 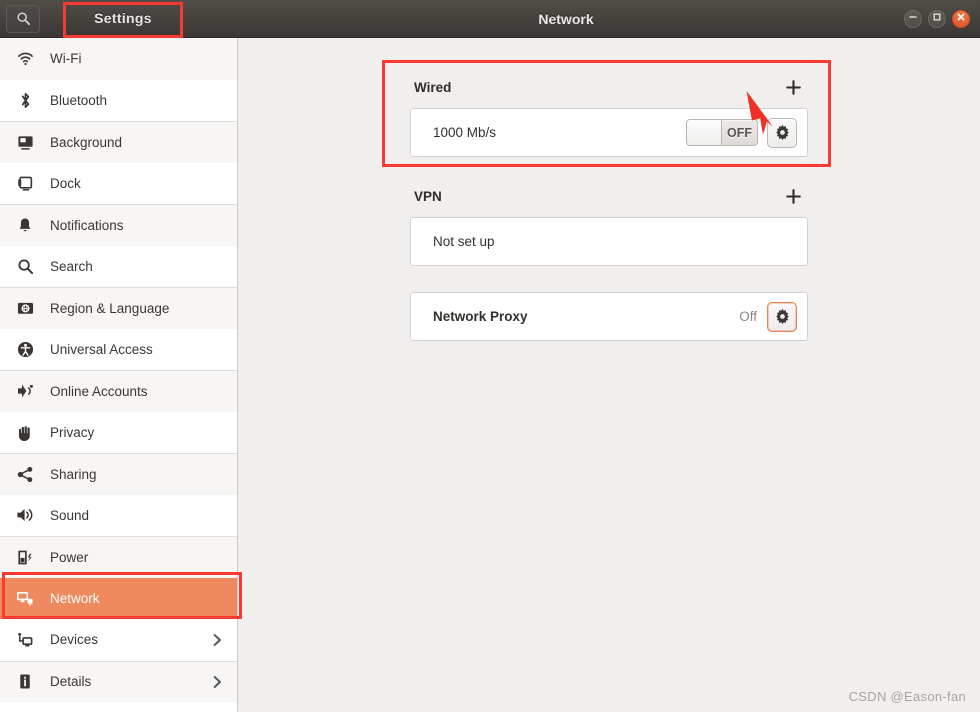 I want to click on sidebar-item-label: Power, so click(x=69, y=557).